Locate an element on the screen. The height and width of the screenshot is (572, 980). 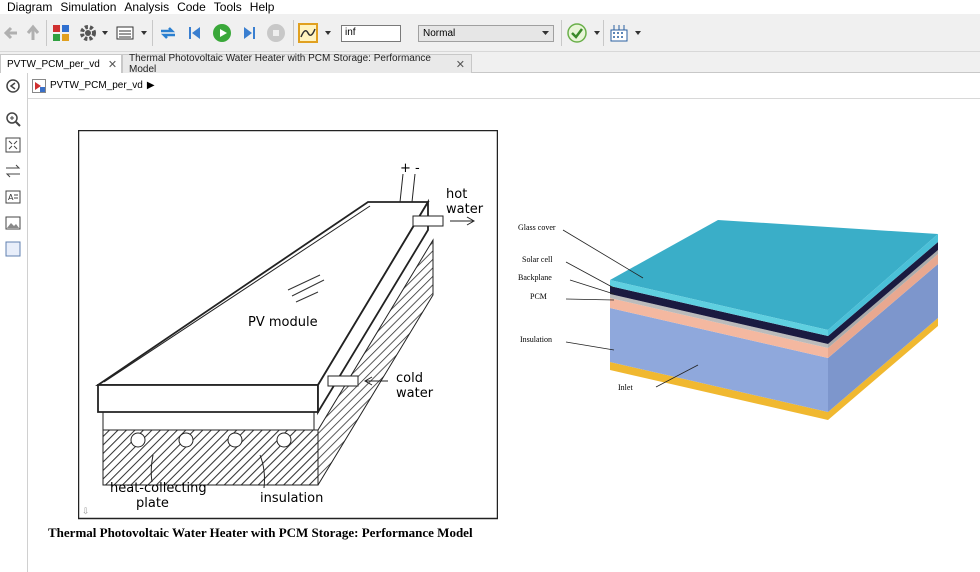
toolbar: inf Normal is located at coordinates (490, 33).